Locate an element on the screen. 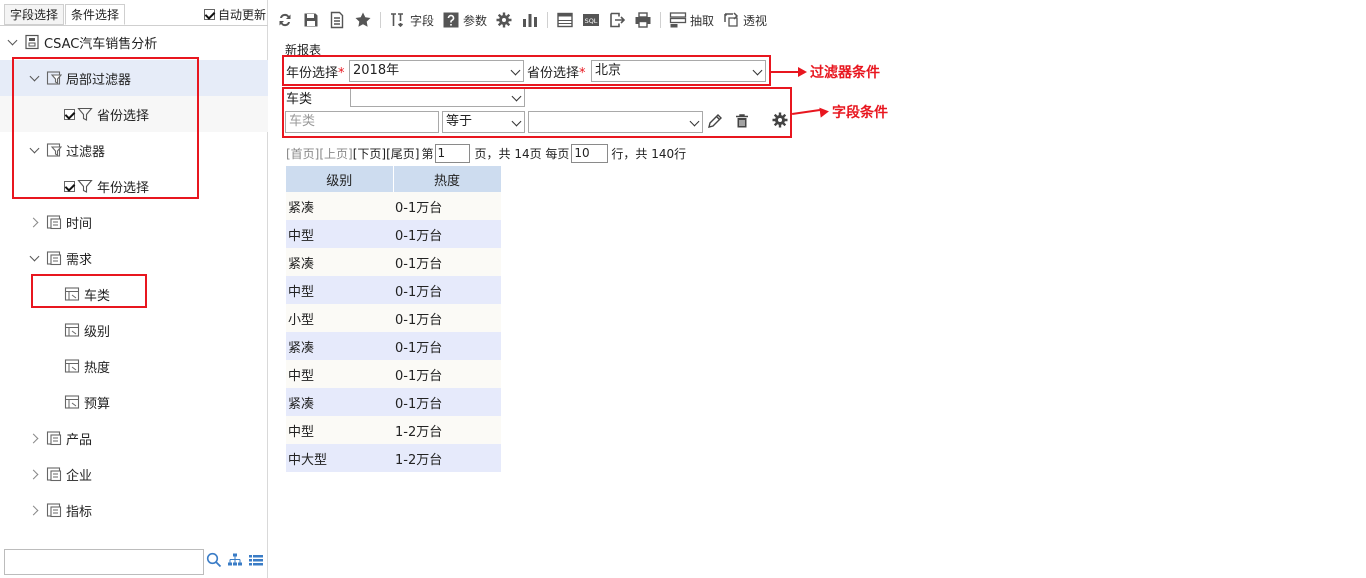  chart-button is located at coordinates (530, 20).